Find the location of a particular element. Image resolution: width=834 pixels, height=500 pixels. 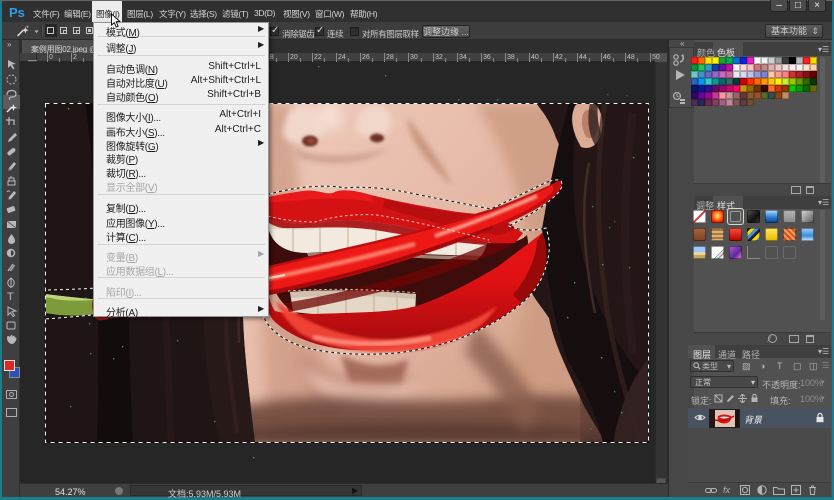

svg-text: T is located at coordinates (10, 297).